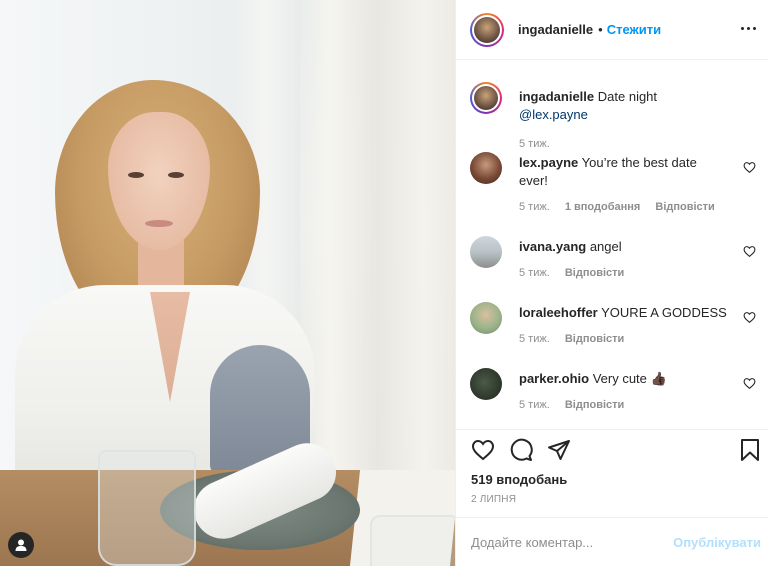 This screenshot has height=566, width=768. I want to click on like-heart-icon, so click(483, 450).